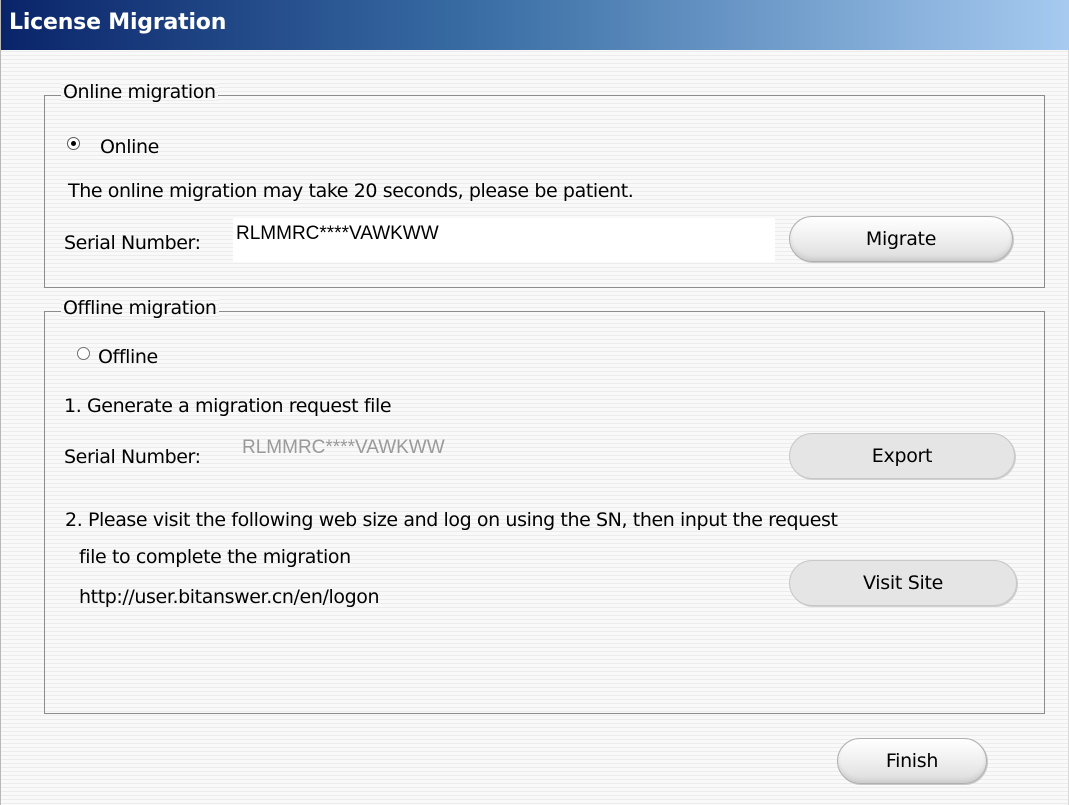 This screenshot has height=805, width=1069. I want to click on offline-serial-label: Serial Number:, so click(132, 457).